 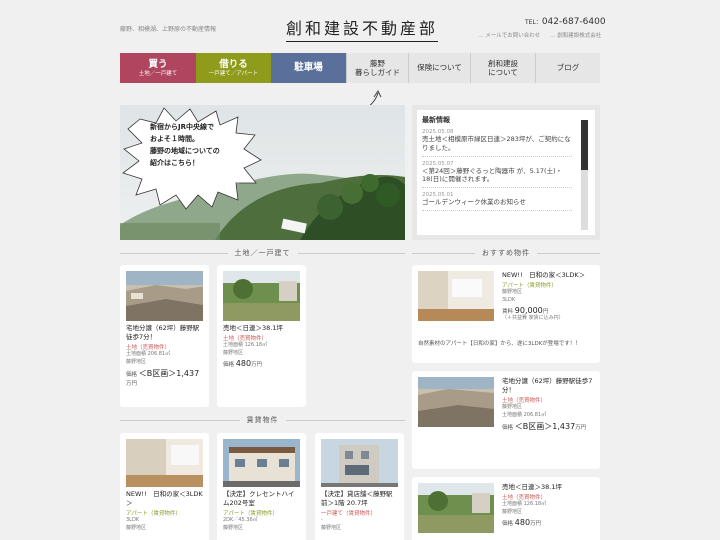 I want to click on nav-buy: 買う 土地／一戸建て, so click(x=158, y=68).